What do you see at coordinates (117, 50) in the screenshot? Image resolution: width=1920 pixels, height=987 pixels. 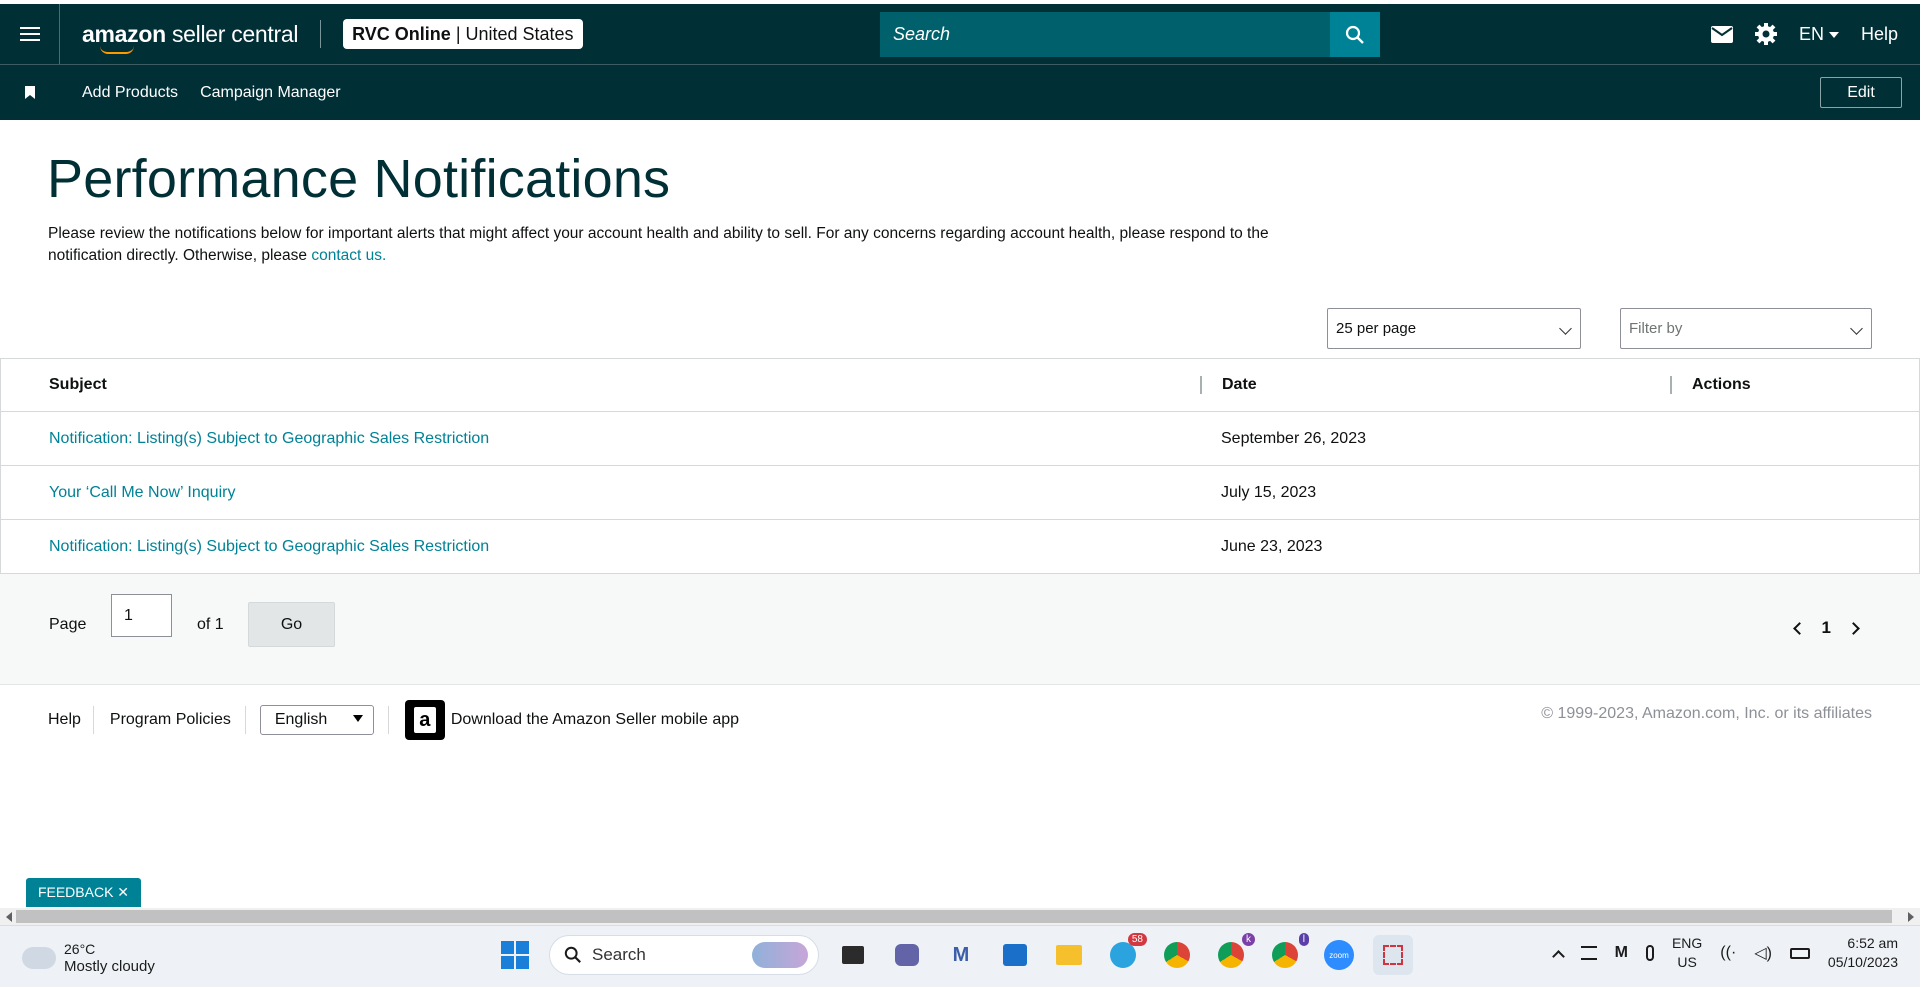 I see `amazon-smile-icon` at bounding box center [117, 50].